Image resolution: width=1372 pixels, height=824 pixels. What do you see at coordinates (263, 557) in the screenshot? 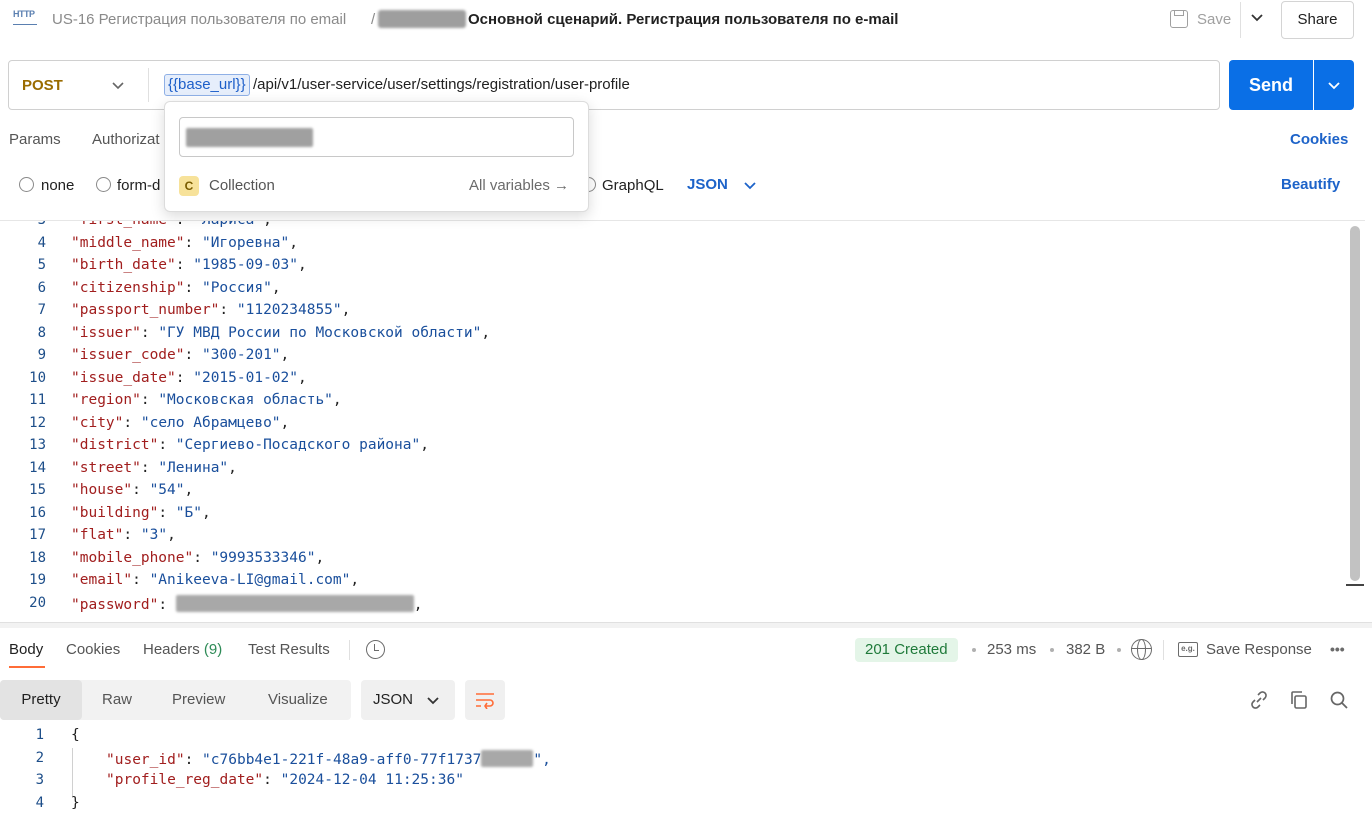
I see `json-value: "9993533346"` at bounding box center [263, 557].